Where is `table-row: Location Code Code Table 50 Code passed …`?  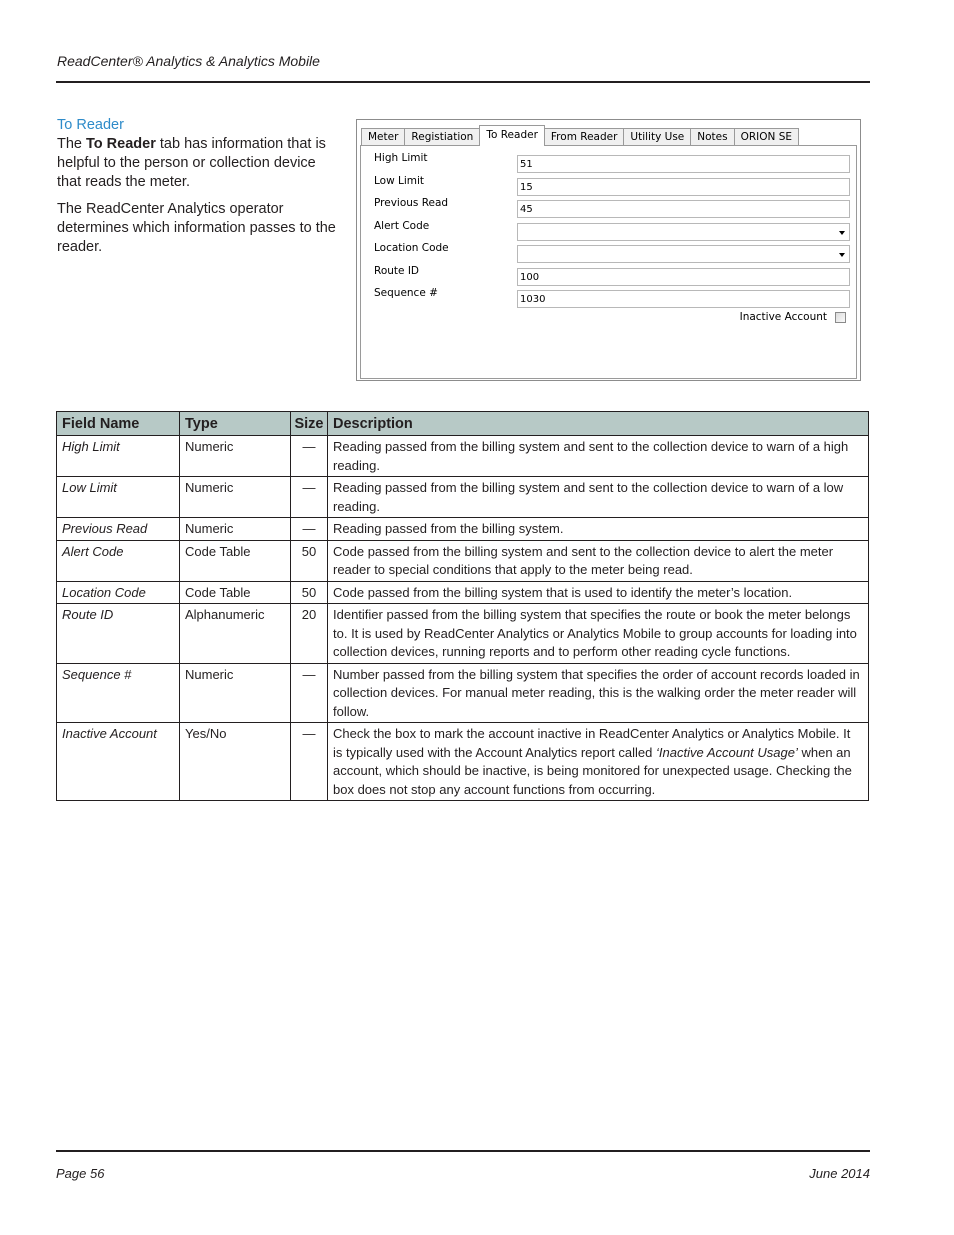 table-row: Location Code Code Table 50 Code passed … is located at coordinates (462, 592).